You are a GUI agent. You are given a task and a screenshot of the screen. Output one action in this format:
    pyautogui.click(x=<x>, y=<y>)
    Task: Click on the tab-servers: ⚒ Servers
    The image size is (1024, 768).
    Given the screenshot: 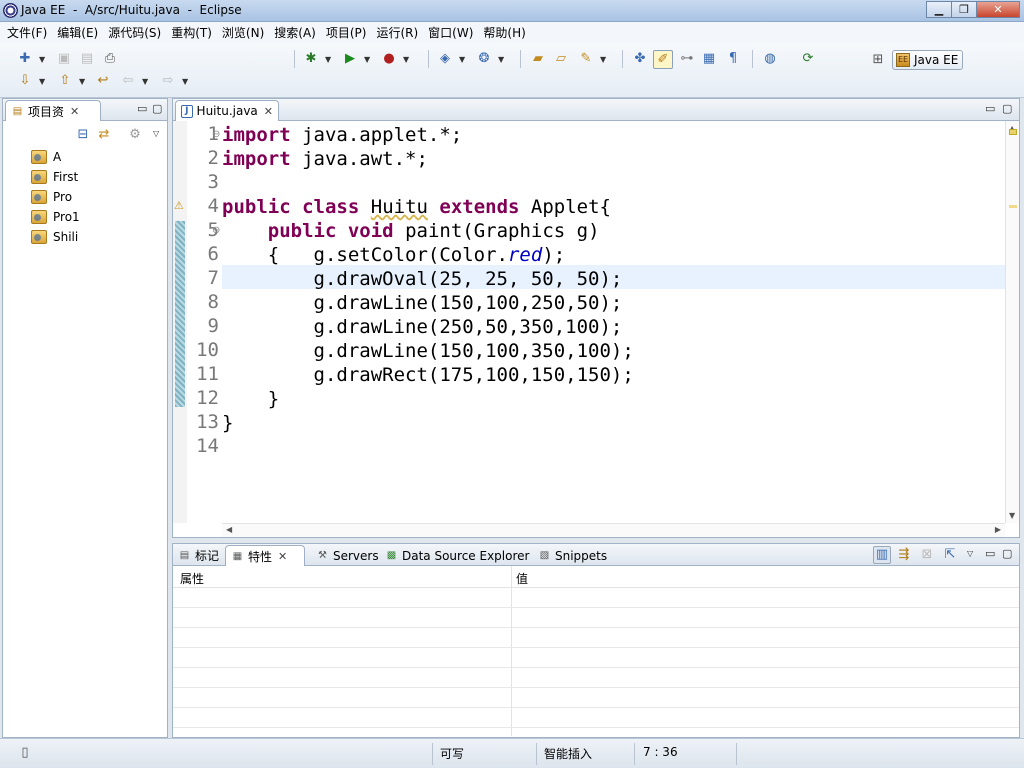 What is the action you would take?
    pyautogui.click(x=347, y=555)
    